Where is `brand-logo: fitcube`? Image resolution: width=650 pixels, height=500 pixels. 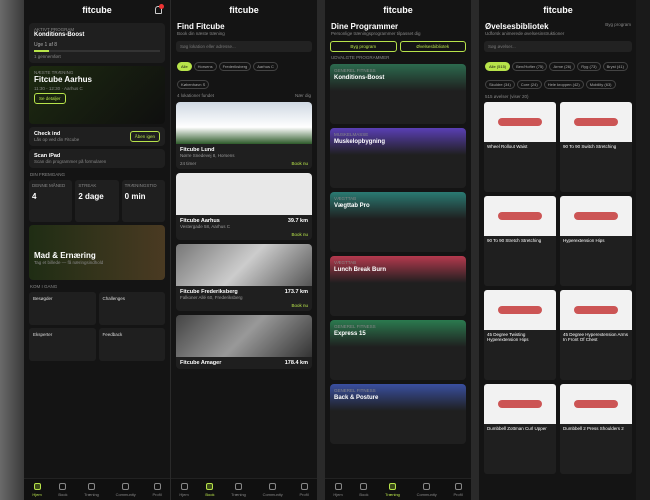
brand-logo: fitcube is located at coordinates (398, 10).